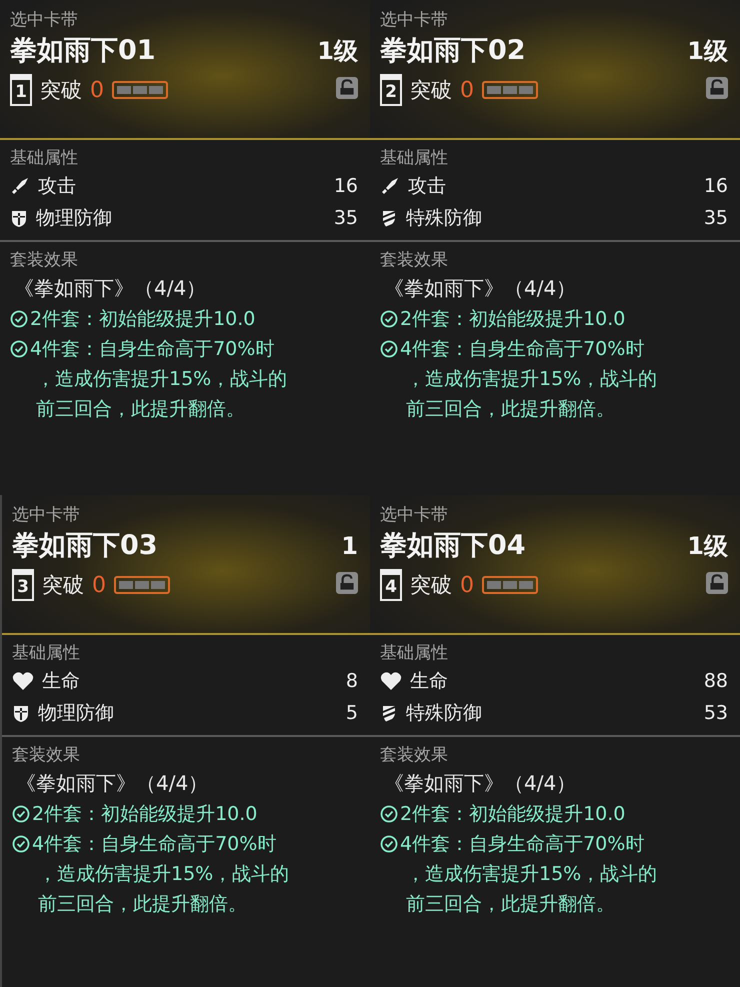 Image resolution: width=740 pixels, height=987 pixels. What do you see at coordinates (716, 681) in the screenshot?
I see `stat-value: 88` at bounding box center [716, 681].